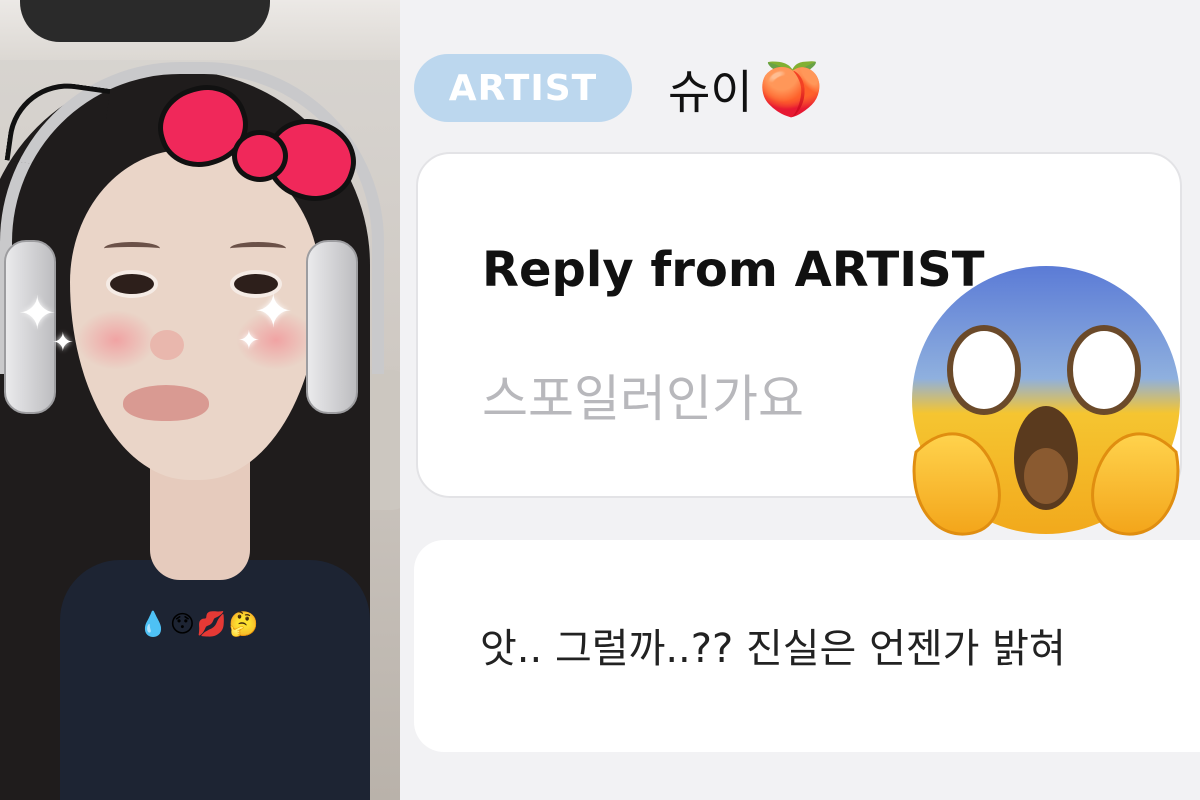  What do you see at coordinates (1046, 401) in the screenshot?
I see `screaming-face-icon` at bounding box center [1046, 401].